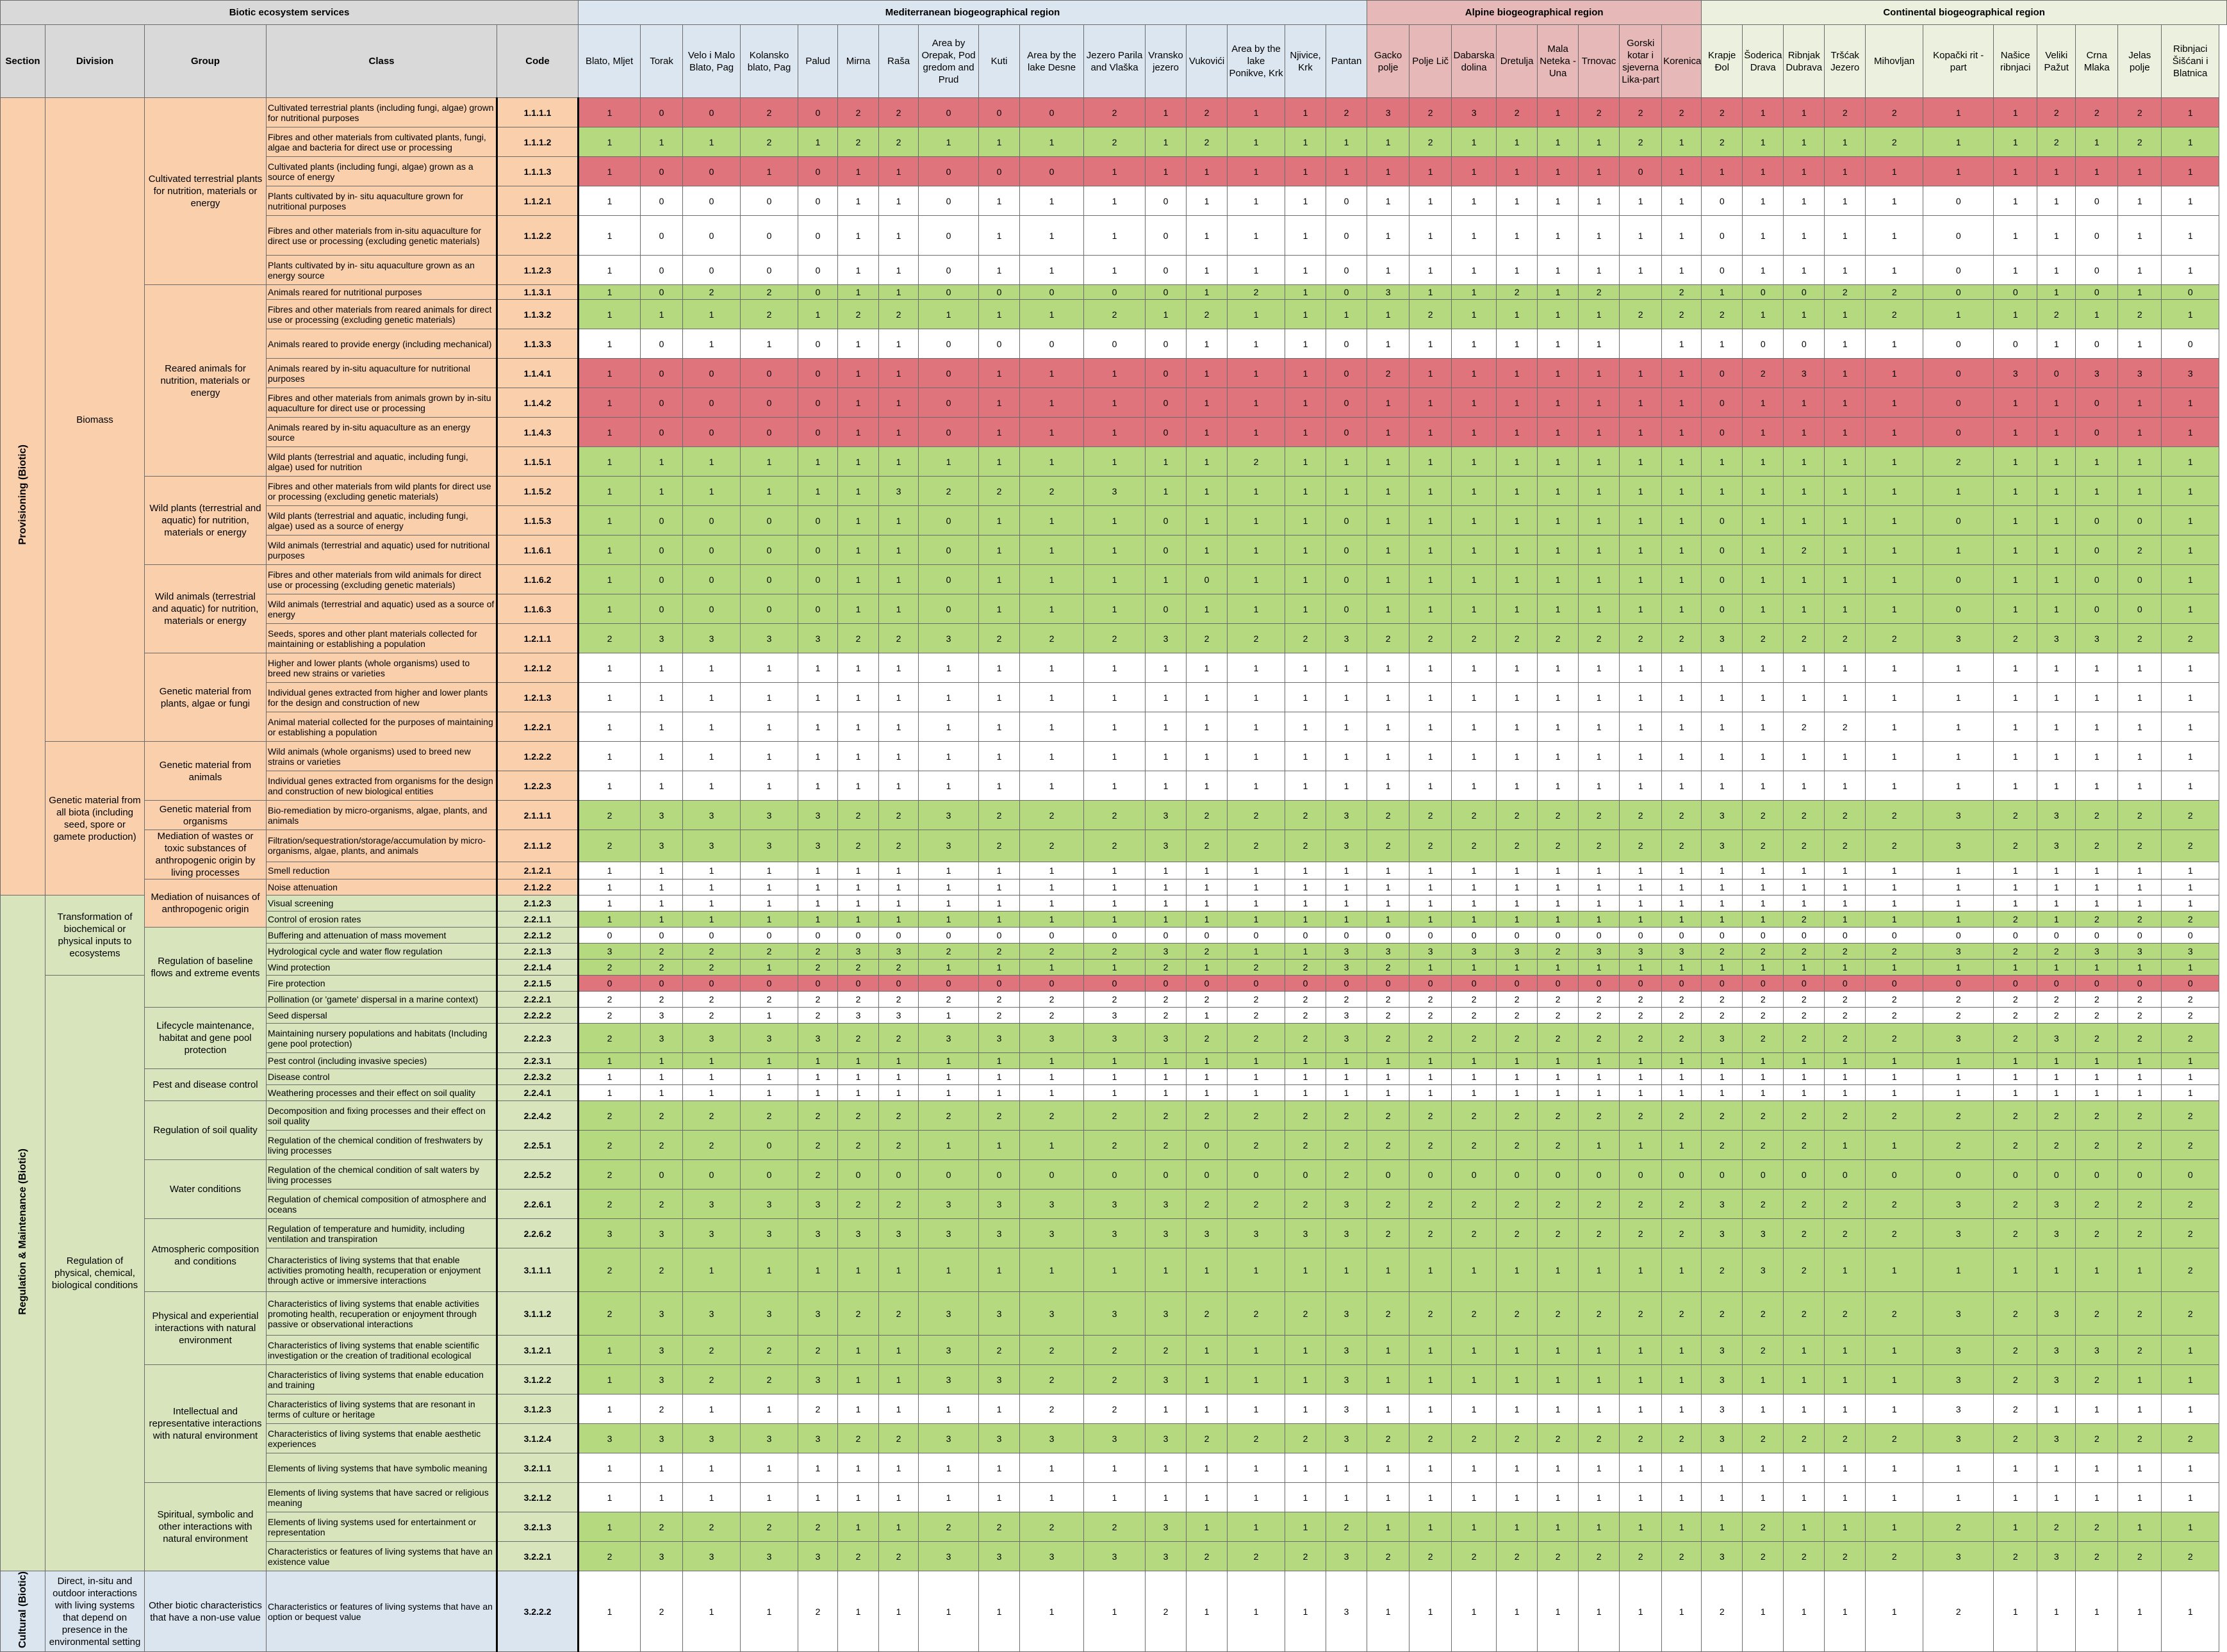 Image resolution: width=2227 pixels, height=1652 pixels. What do you see at coordinates (22, 1233) in the screenshot?
I see `section-label: Regulation & Maintenance (Biotic)` at bounding box center [22, 1233].